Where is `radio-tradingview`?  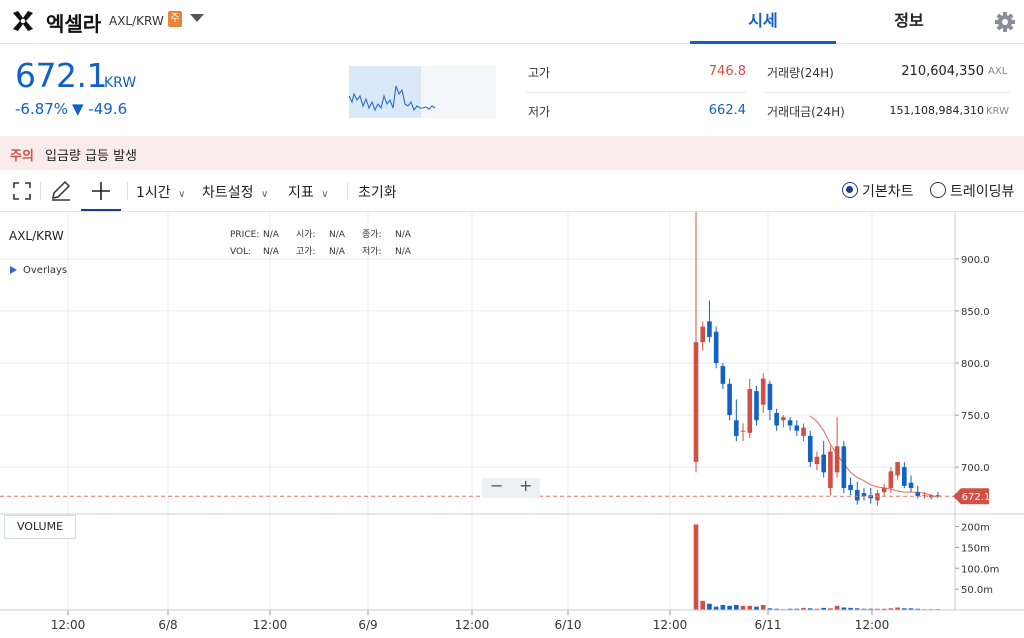
radio-tradingview is located at coordinates (938, 190).